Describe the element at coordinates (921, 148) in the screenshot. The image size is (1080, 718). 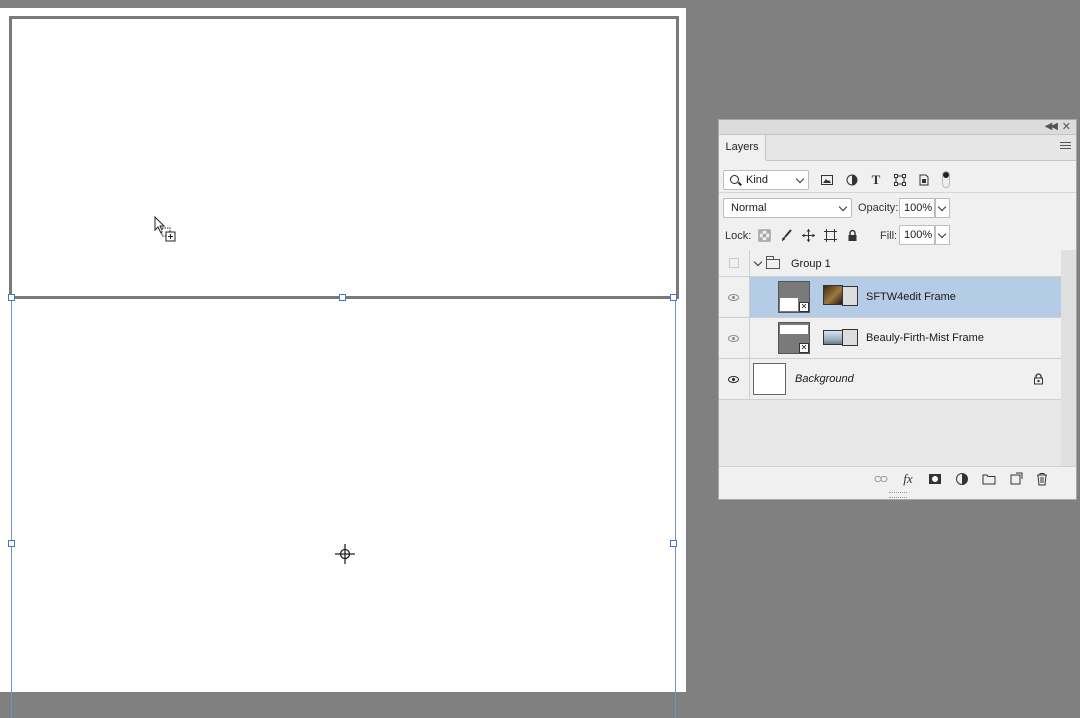
I see `tab-strip` at that location.